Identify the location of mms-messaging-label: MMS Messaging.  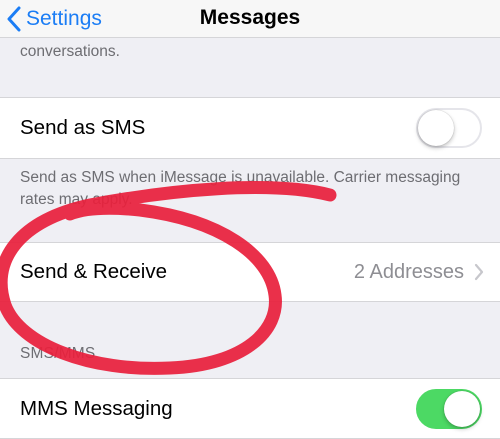
(96, 408).